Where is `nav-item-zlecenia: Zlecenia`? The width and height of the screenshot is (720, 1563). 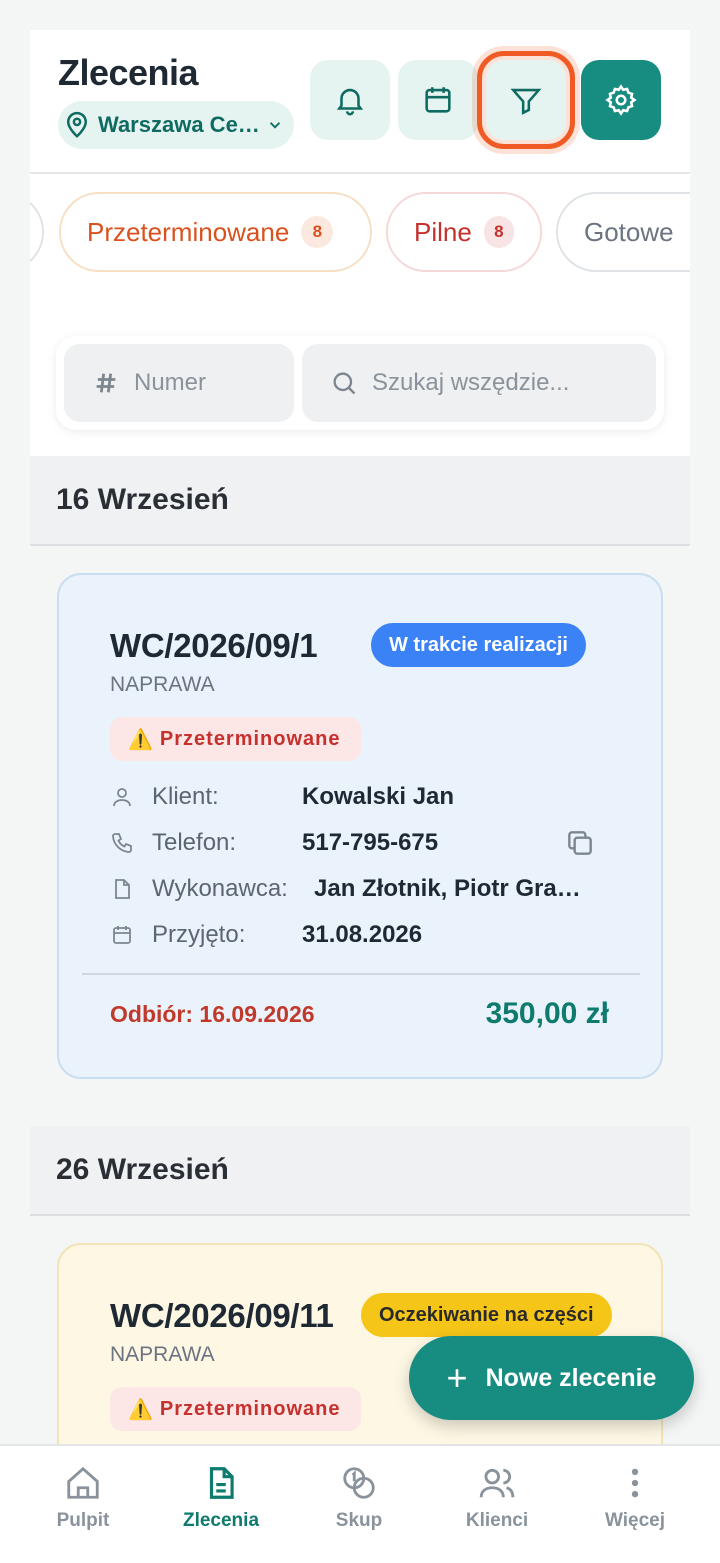
nav-item-zlecenia: Zlecenia is located at coordinates (221, 1498).